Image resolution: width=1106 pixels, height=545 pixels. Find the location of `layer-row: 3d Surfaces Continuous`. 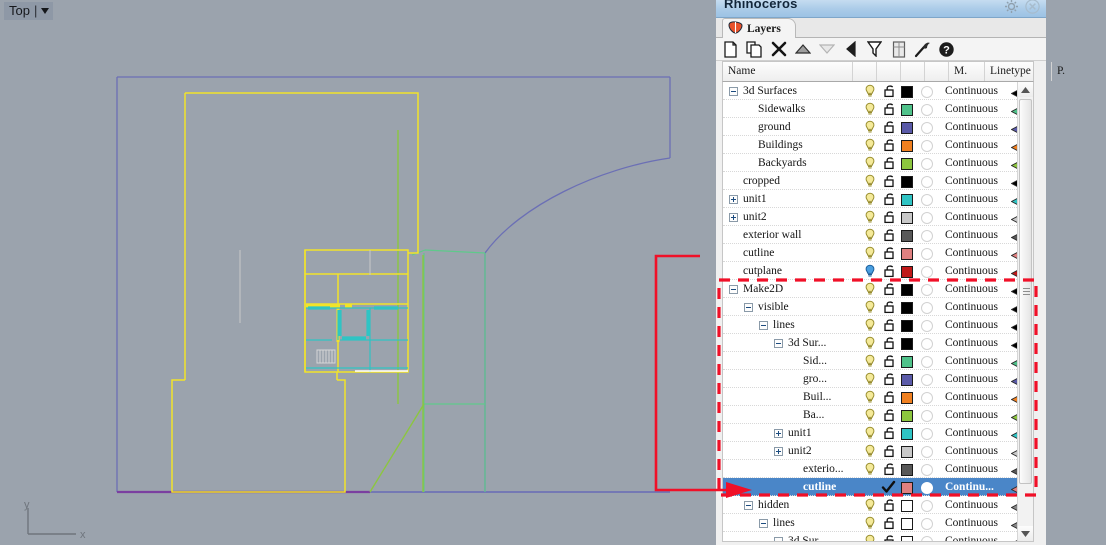

layer-row: 3d Surfaces Continuous is located at coordinates (872, 91).